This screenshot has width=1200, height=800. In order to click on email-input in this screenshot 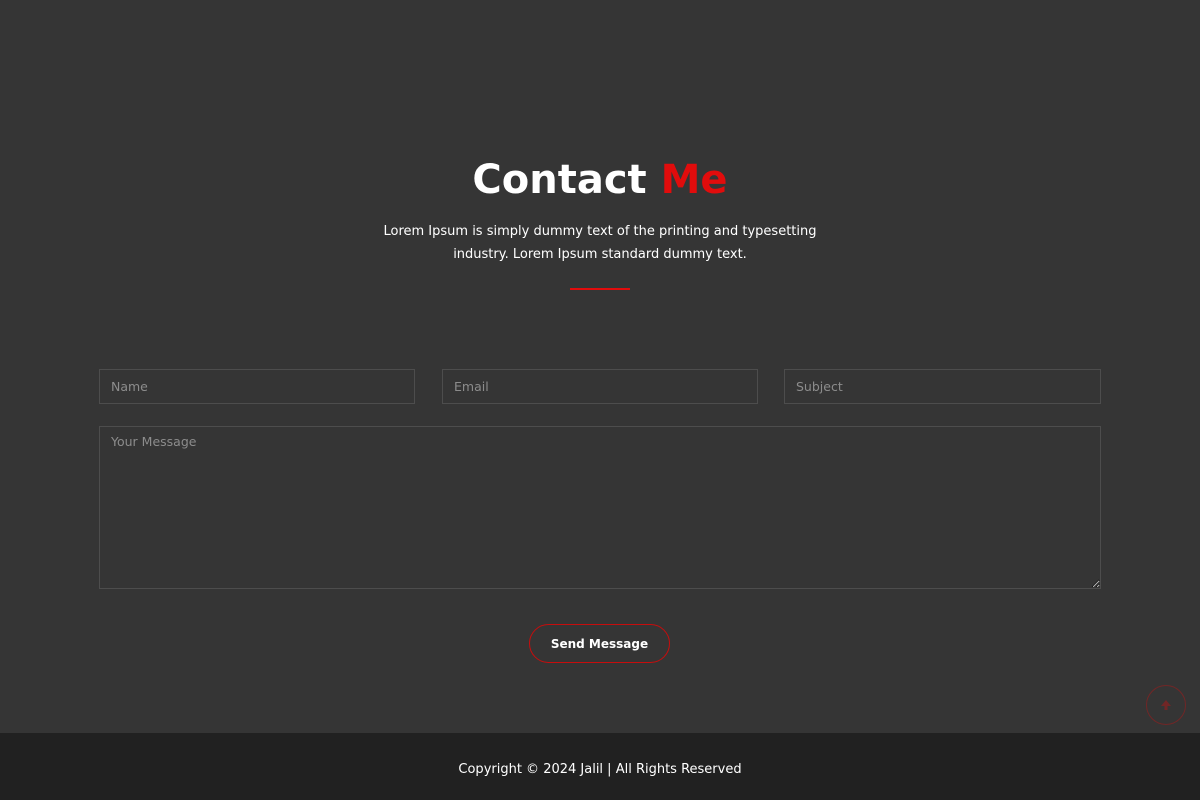, I will do `click(600, 386)`.